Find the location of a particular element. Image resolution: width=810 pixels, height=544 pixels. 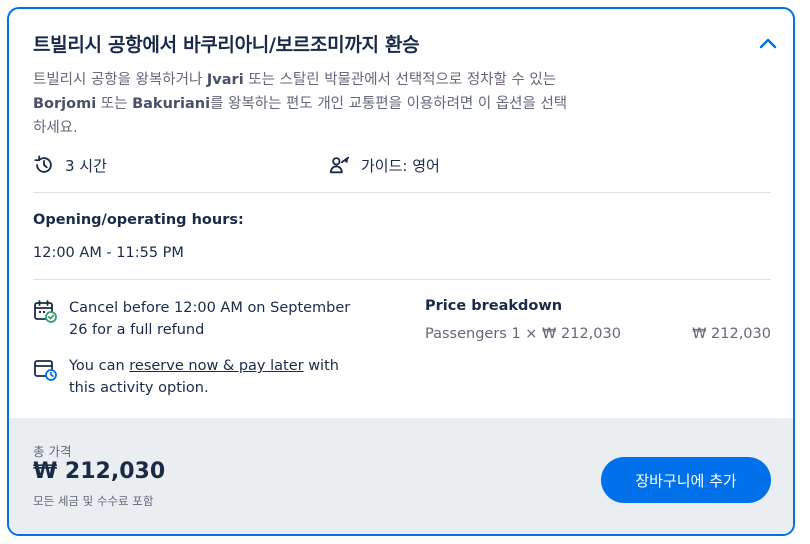

passengers-subtotal: ₩ 212,030 is located at coordinates (731, 334).